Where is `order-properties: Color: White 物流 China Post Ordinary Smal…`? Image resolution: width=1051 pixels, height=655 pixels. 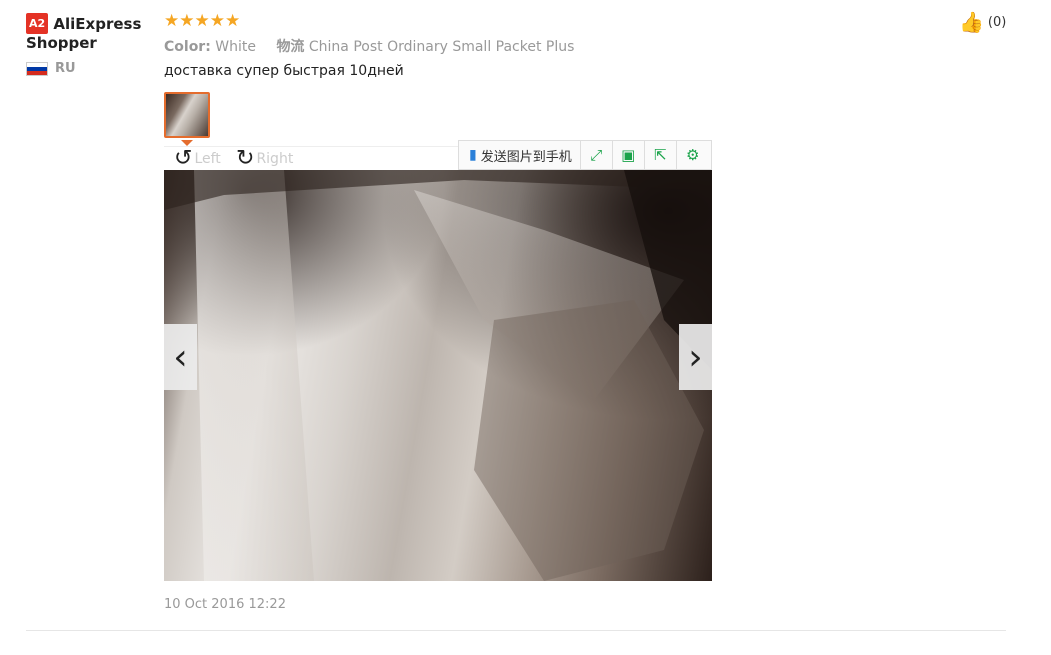
order-properties: Color: White 物流 China Post Ordinary Smal… is located at coordinates (369, 46).